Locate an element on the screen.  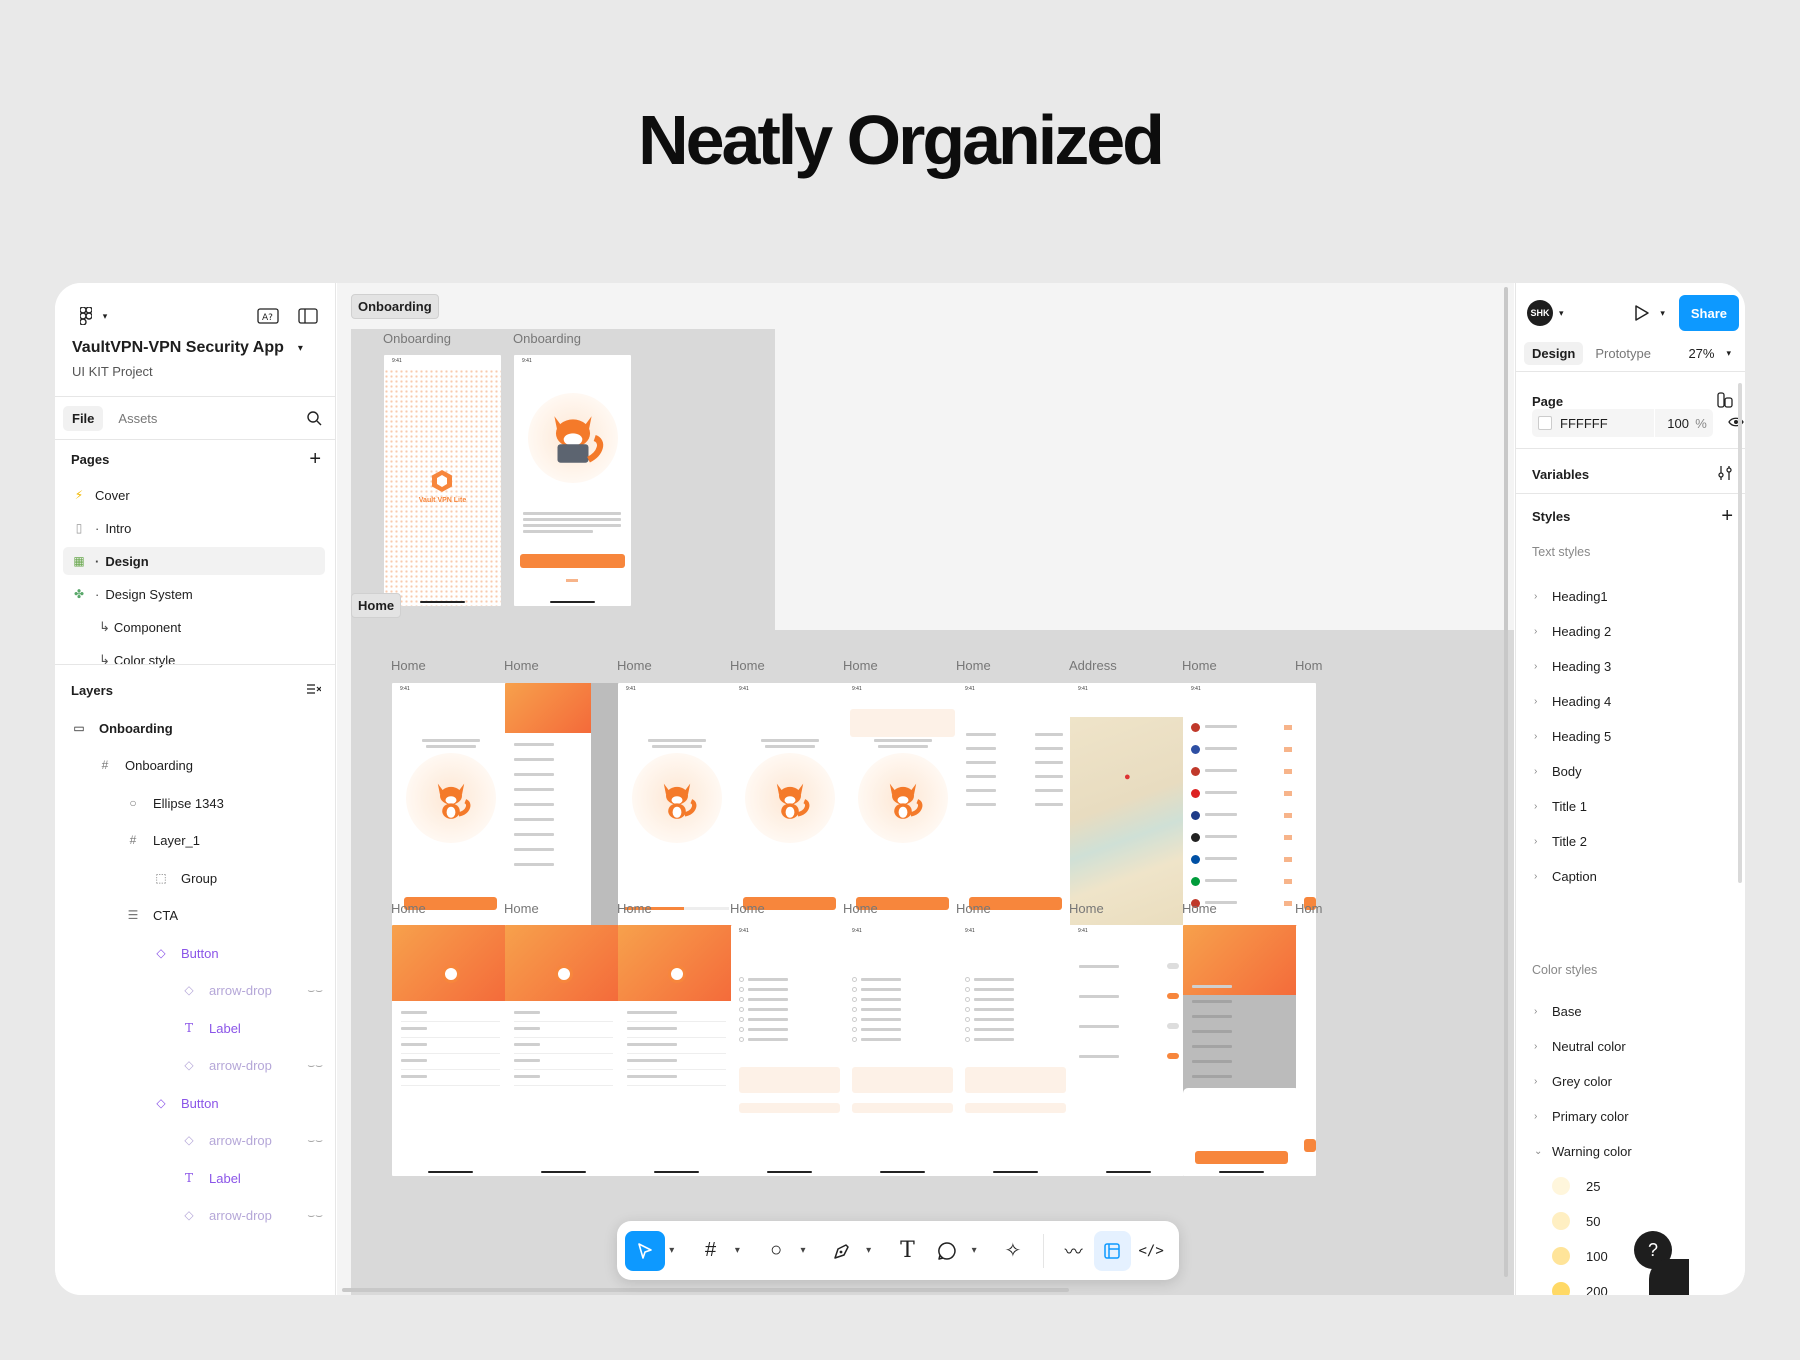
ellipse-tool-icon: ○ is located at coordinates (776, 1251).